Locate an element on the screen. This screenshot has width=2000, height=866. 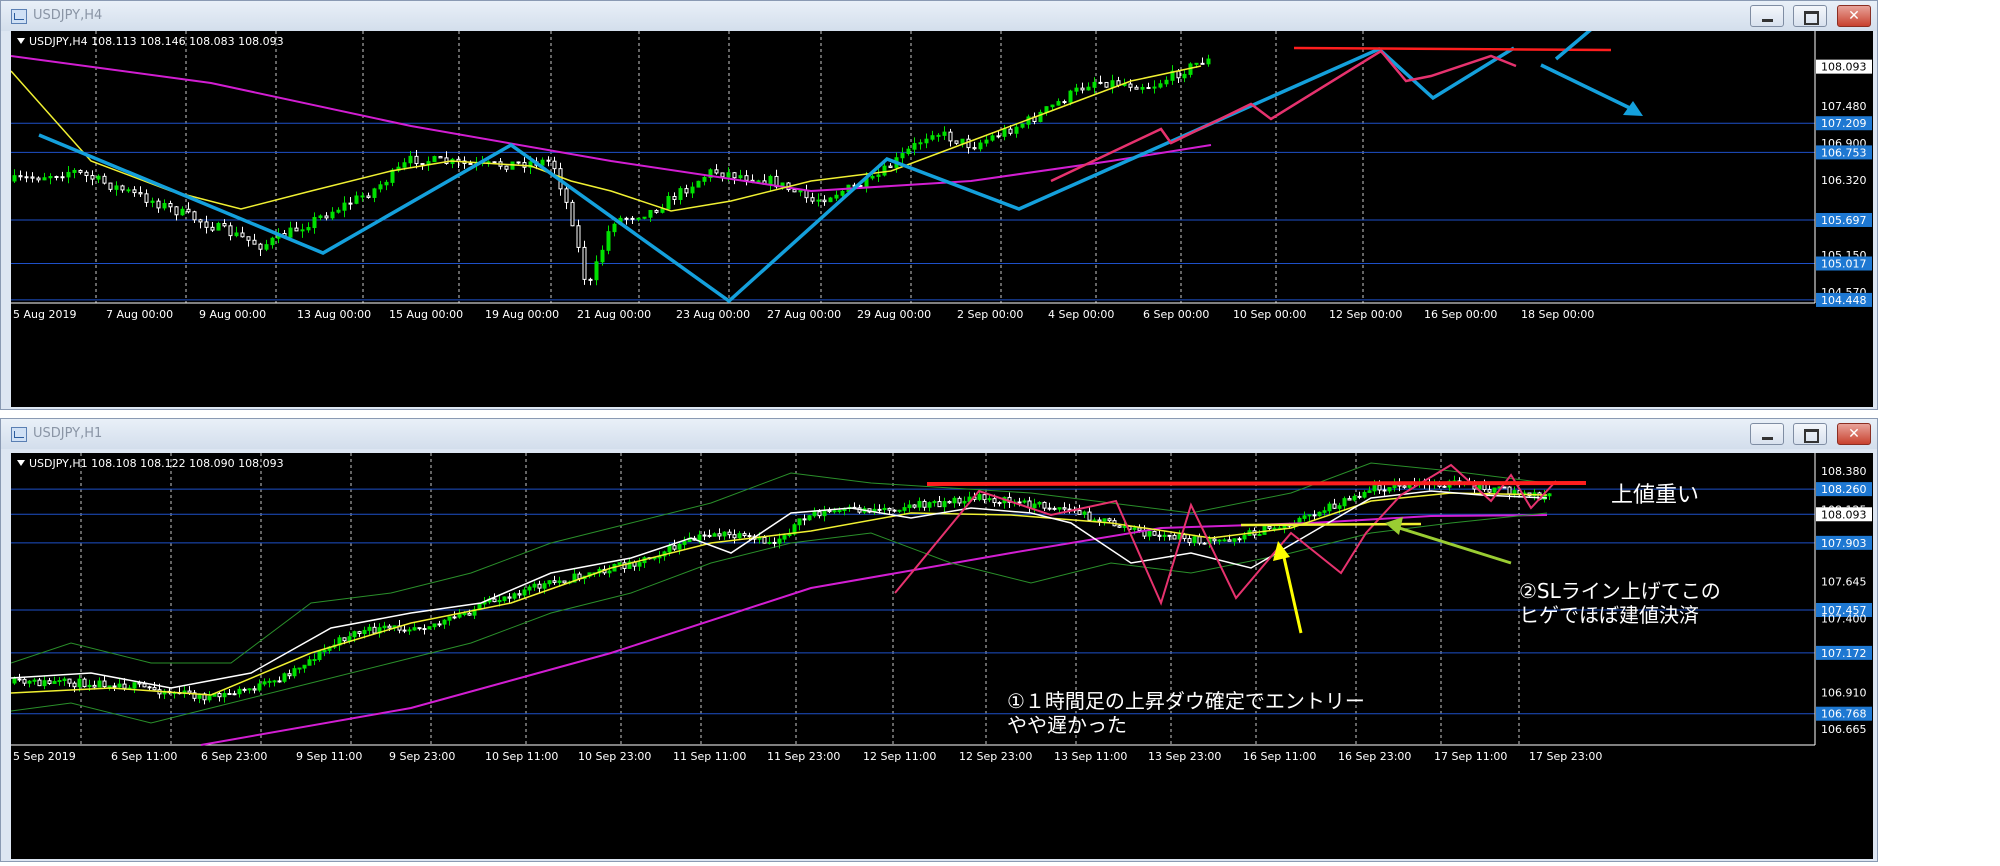
price-axis-label: 106.320 is located at coordinates (1844, 180).